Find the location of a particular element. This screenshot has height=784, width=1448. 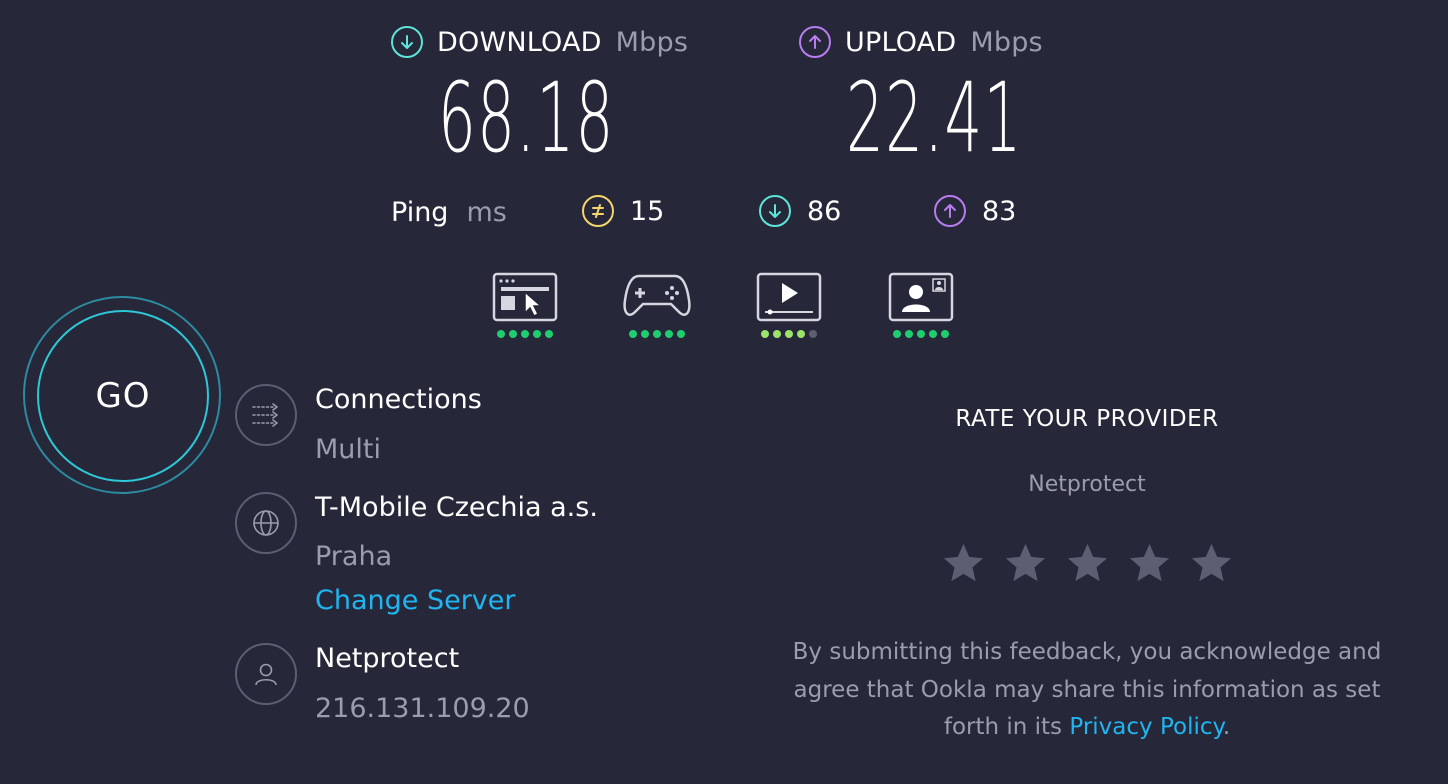

upload-unit: Mbps is located at coordinates (1006, 42).